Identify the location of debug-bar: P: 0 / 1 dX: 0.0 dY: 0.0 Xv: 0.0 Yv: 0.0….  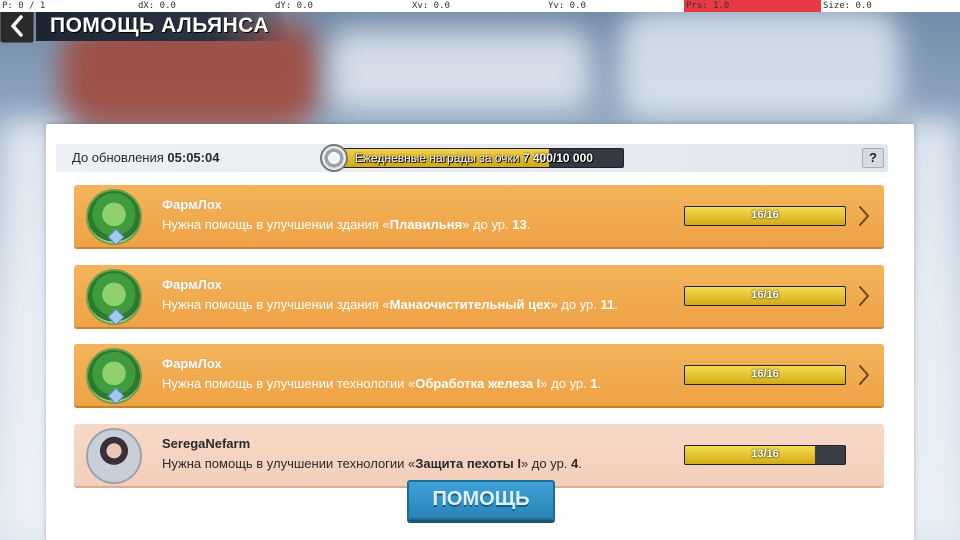
(480, 6).